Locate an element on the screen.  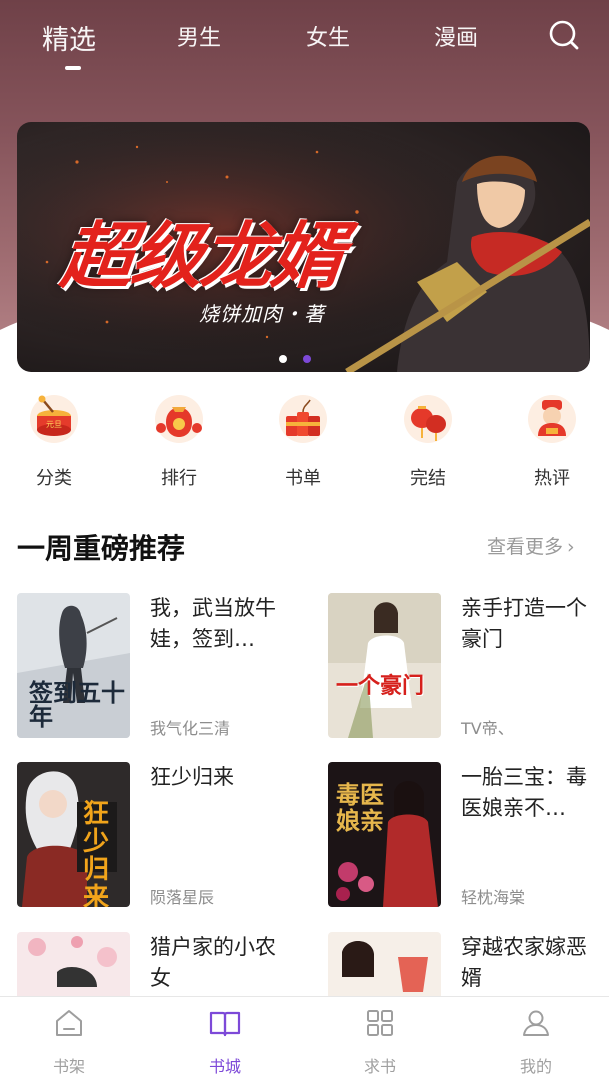
cover-title-text: 毒医娘亲 is located at coordinates (360, 807).